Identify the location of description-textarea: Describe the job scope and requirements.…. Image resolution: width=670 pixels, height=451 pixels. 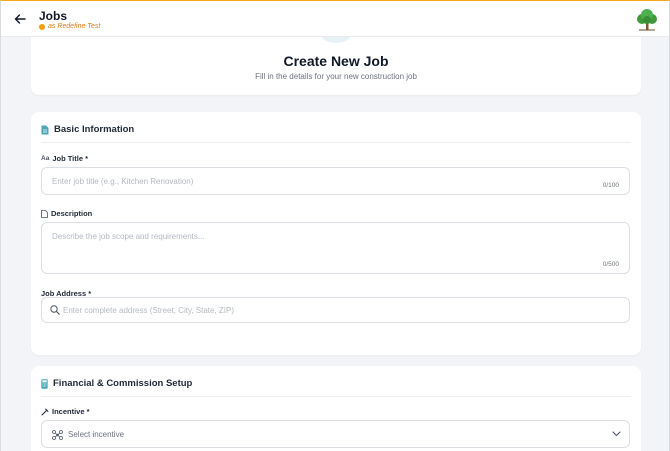
(335, 248).